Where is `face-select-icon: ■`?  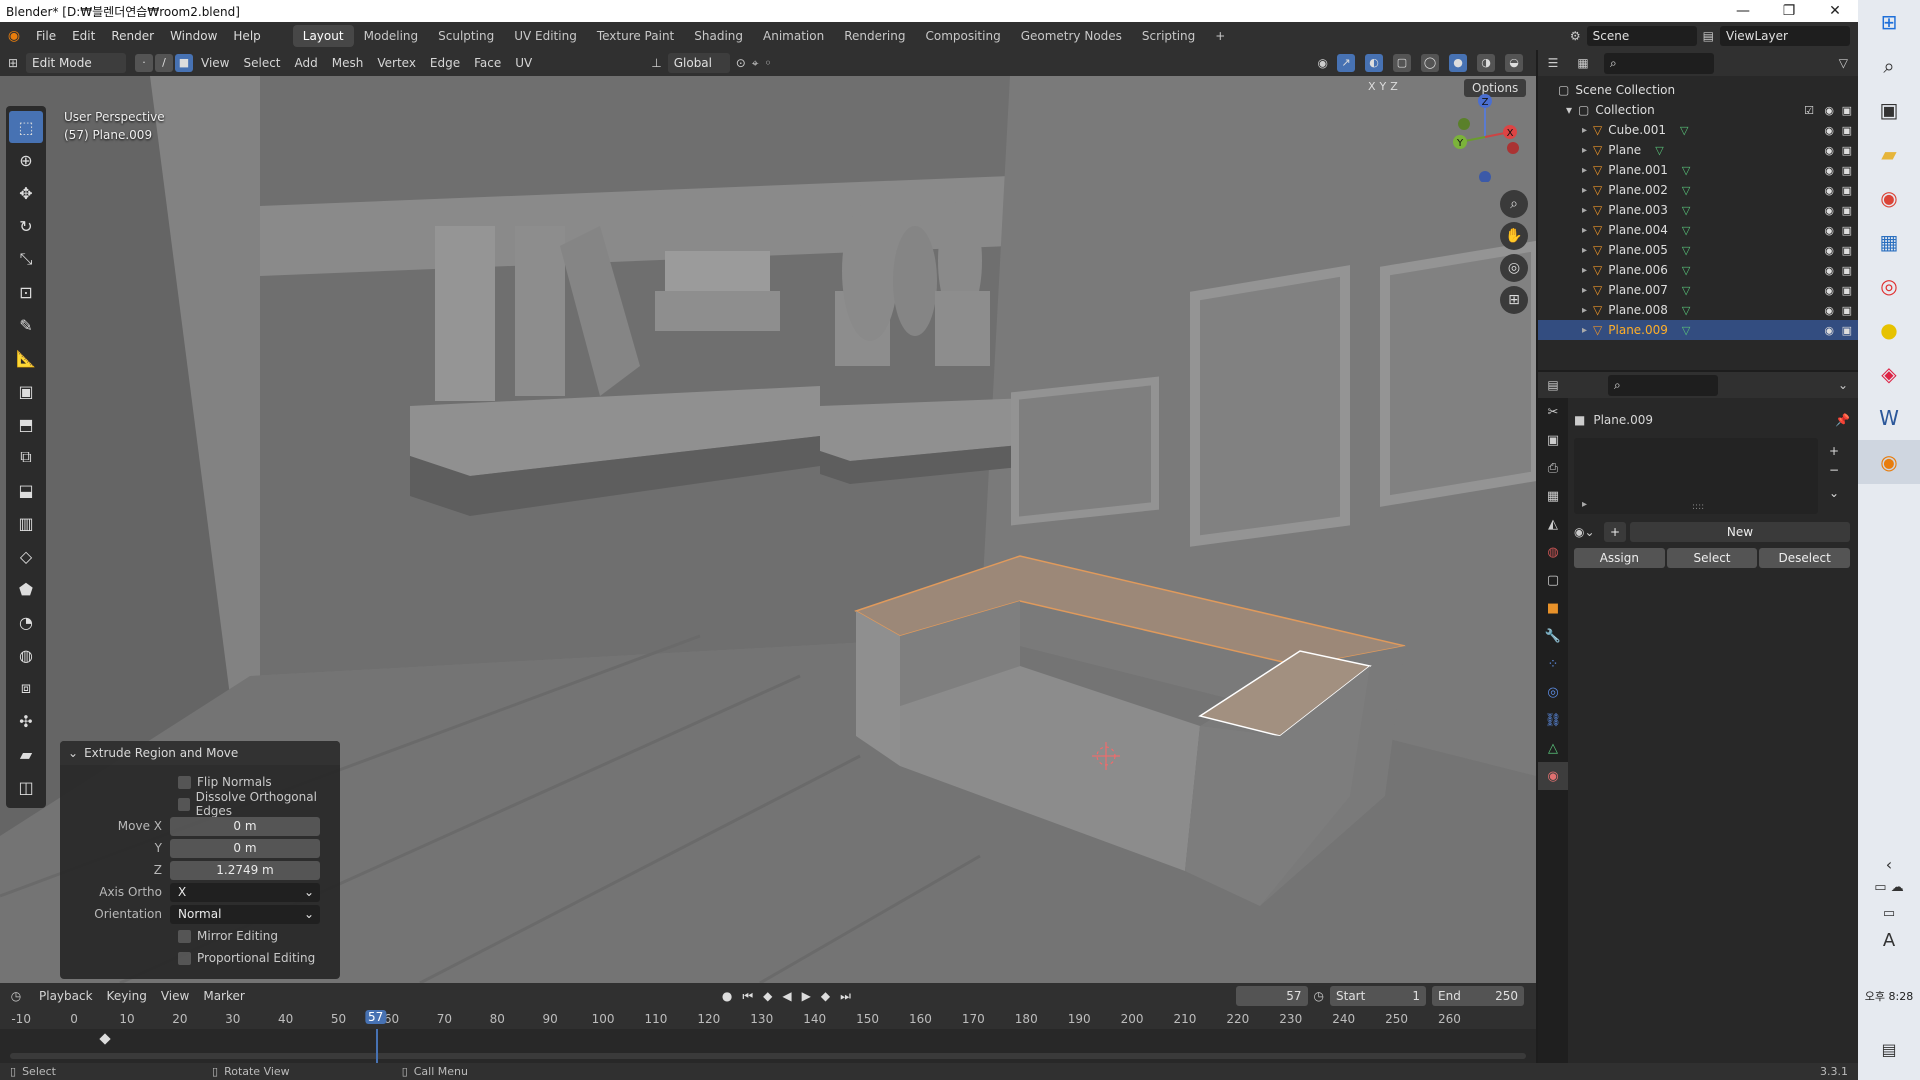
face-select-icon: ■ is located at coordinates (184, 63).